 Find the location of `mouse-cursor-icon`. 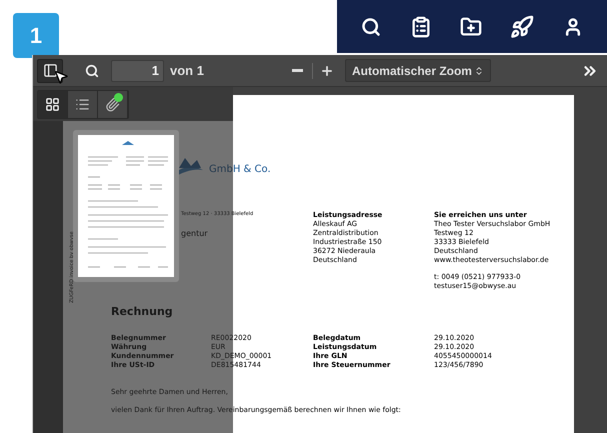

mouse-cursor-icon is located at coordinates (61, 77).